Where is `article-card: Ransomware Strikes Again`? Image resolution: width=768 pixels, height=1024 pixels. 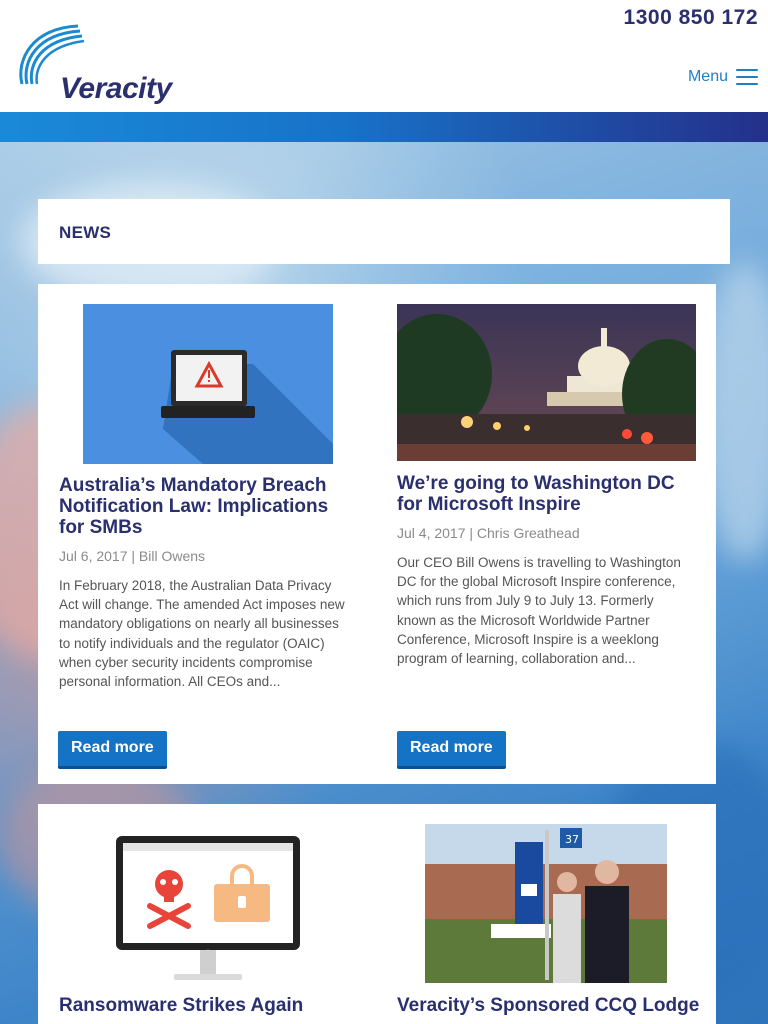 article-card: Ransomware Strikes Again is located at coordinates (209, 1005).